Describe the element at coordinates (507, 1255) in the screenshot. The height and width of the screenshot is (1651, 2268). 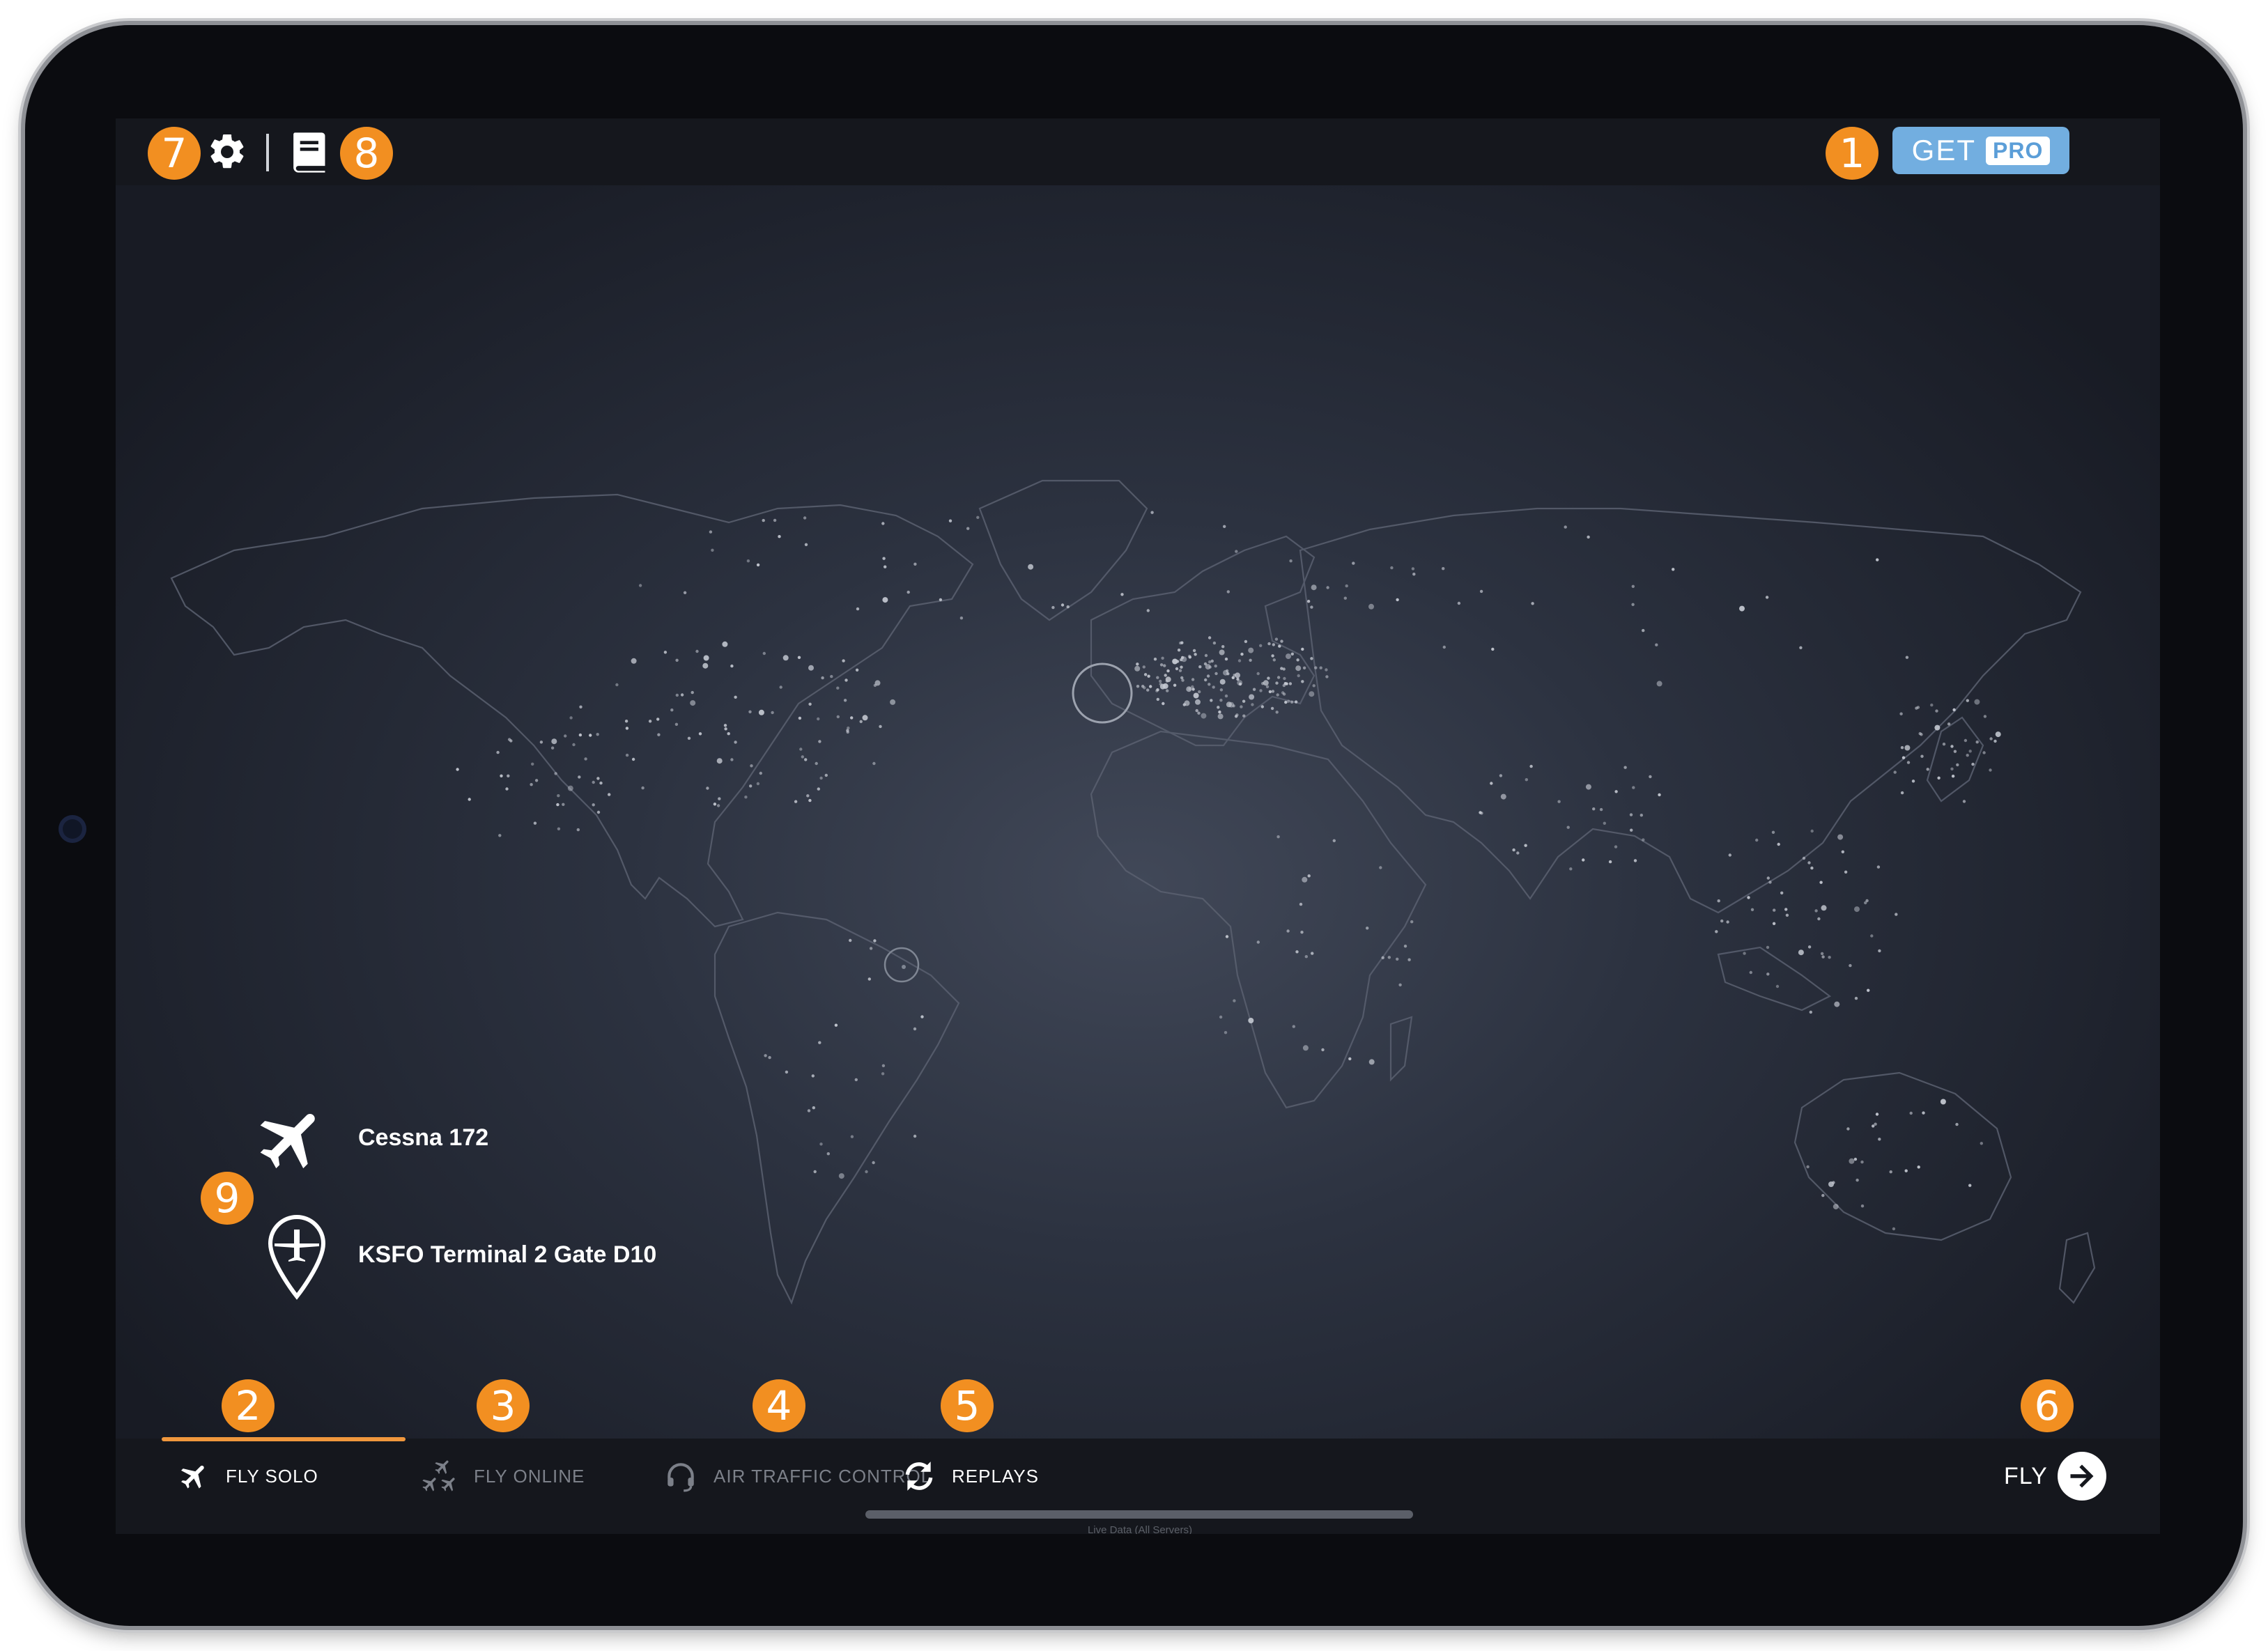
I see `selected-location: KSFO Terminal 2 Gate D10` at that location.